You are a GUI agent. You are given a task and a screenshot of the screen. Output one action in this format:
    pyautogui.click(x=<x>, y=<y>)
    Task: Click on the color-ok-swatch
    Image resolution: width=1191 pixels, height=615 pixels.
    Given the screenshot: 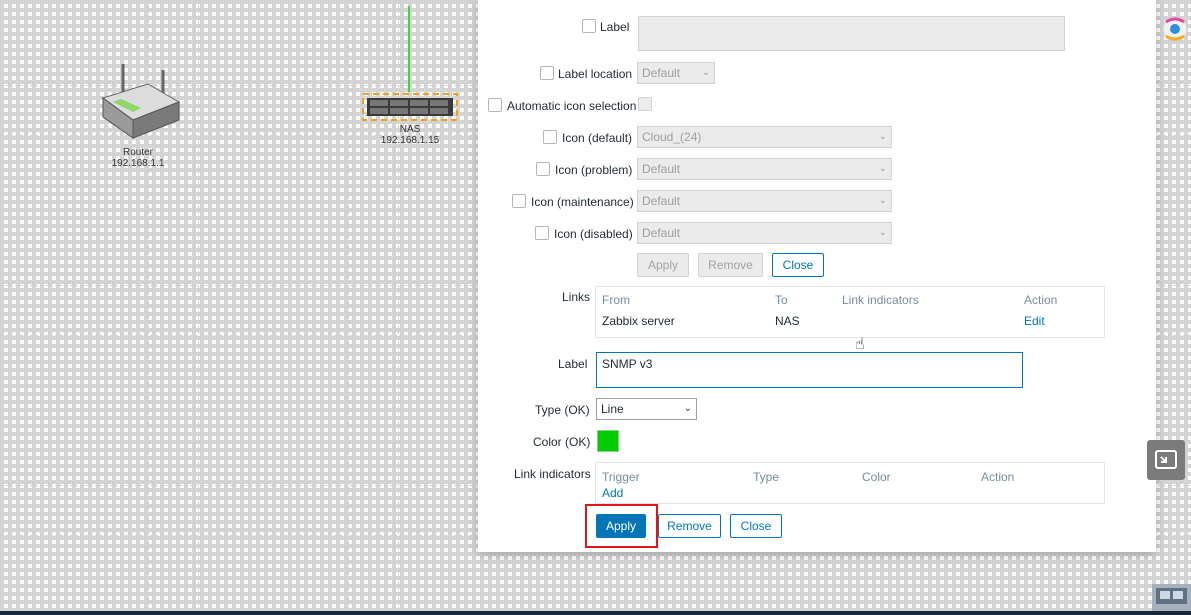 What is the action you would take?
    pyautogui.click(x=608, y=441)
    